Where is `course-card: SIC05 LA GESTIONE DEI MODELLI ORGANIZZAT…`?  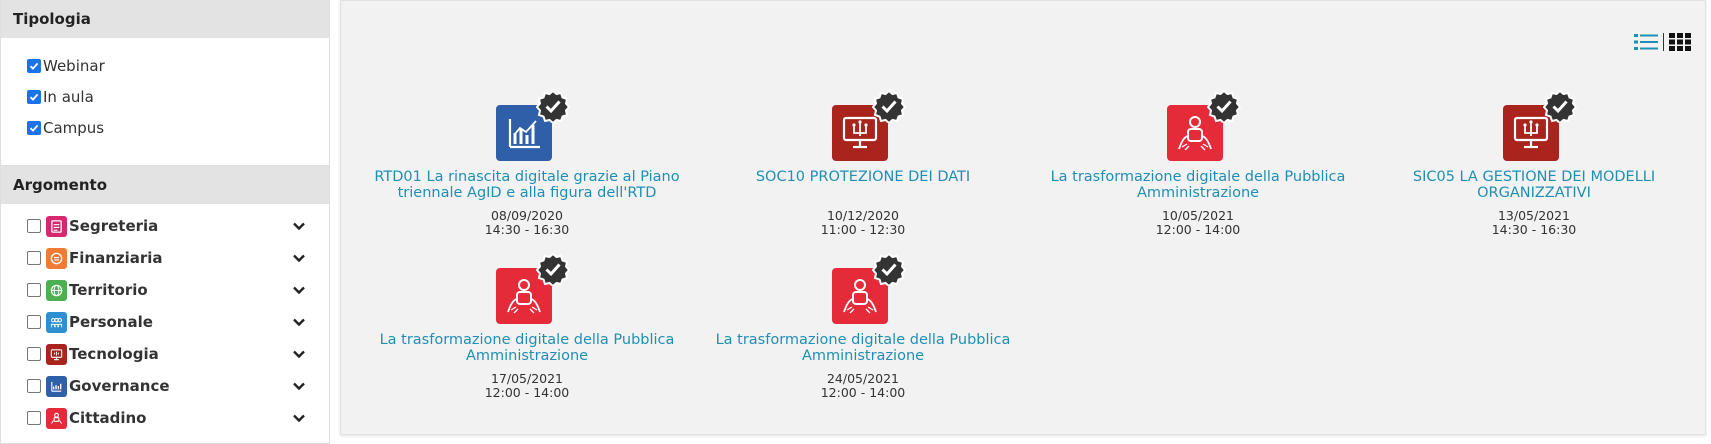 course-card: SIC05 LA GESTIONE DEI MODELLI ORGANIZZAT… is located at coordinates (1534, 163).